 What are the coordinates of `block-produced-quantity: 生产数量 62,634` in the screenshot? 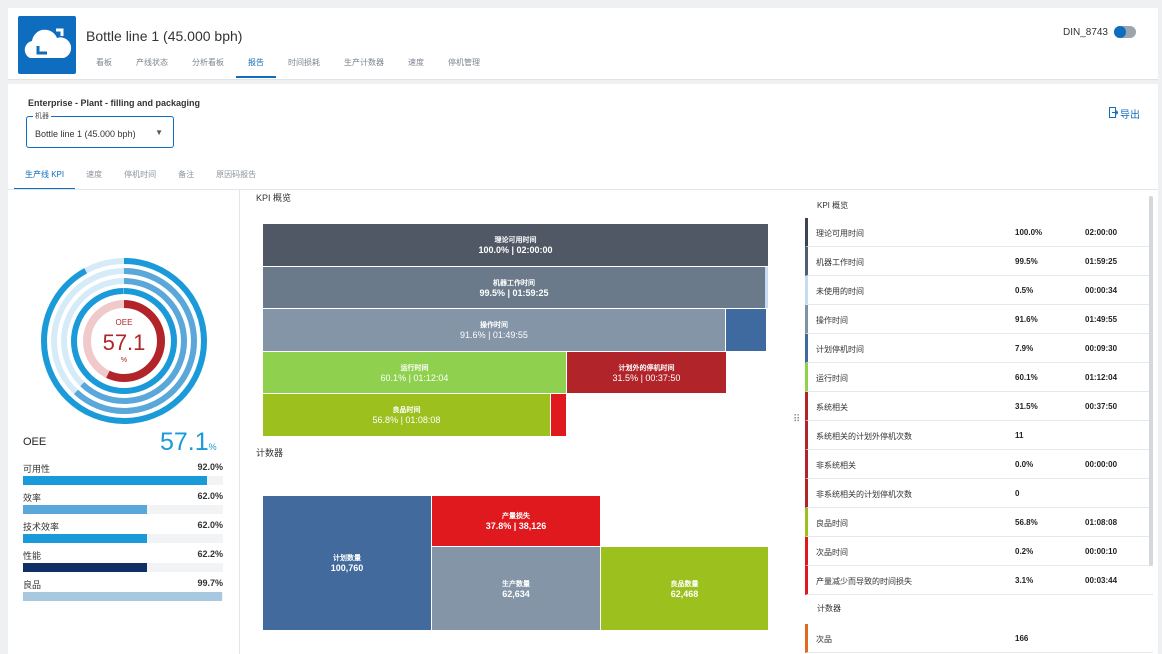 It's located at (516, 588).